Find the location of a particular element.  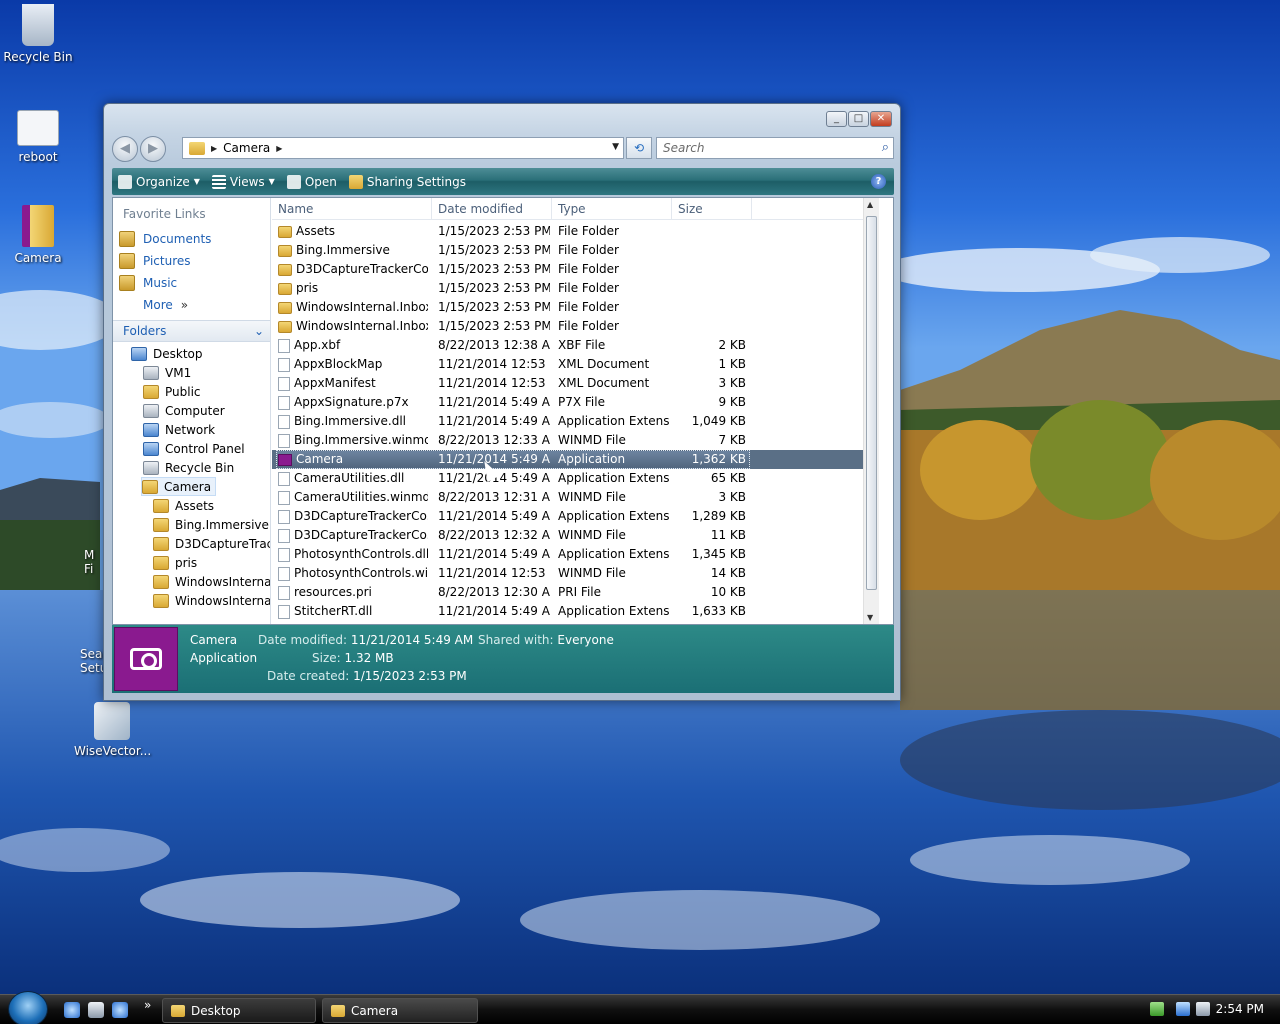

tree-item-d3dcapturetrack: D3DCaptureTrack is located at coordinates (212, 543).